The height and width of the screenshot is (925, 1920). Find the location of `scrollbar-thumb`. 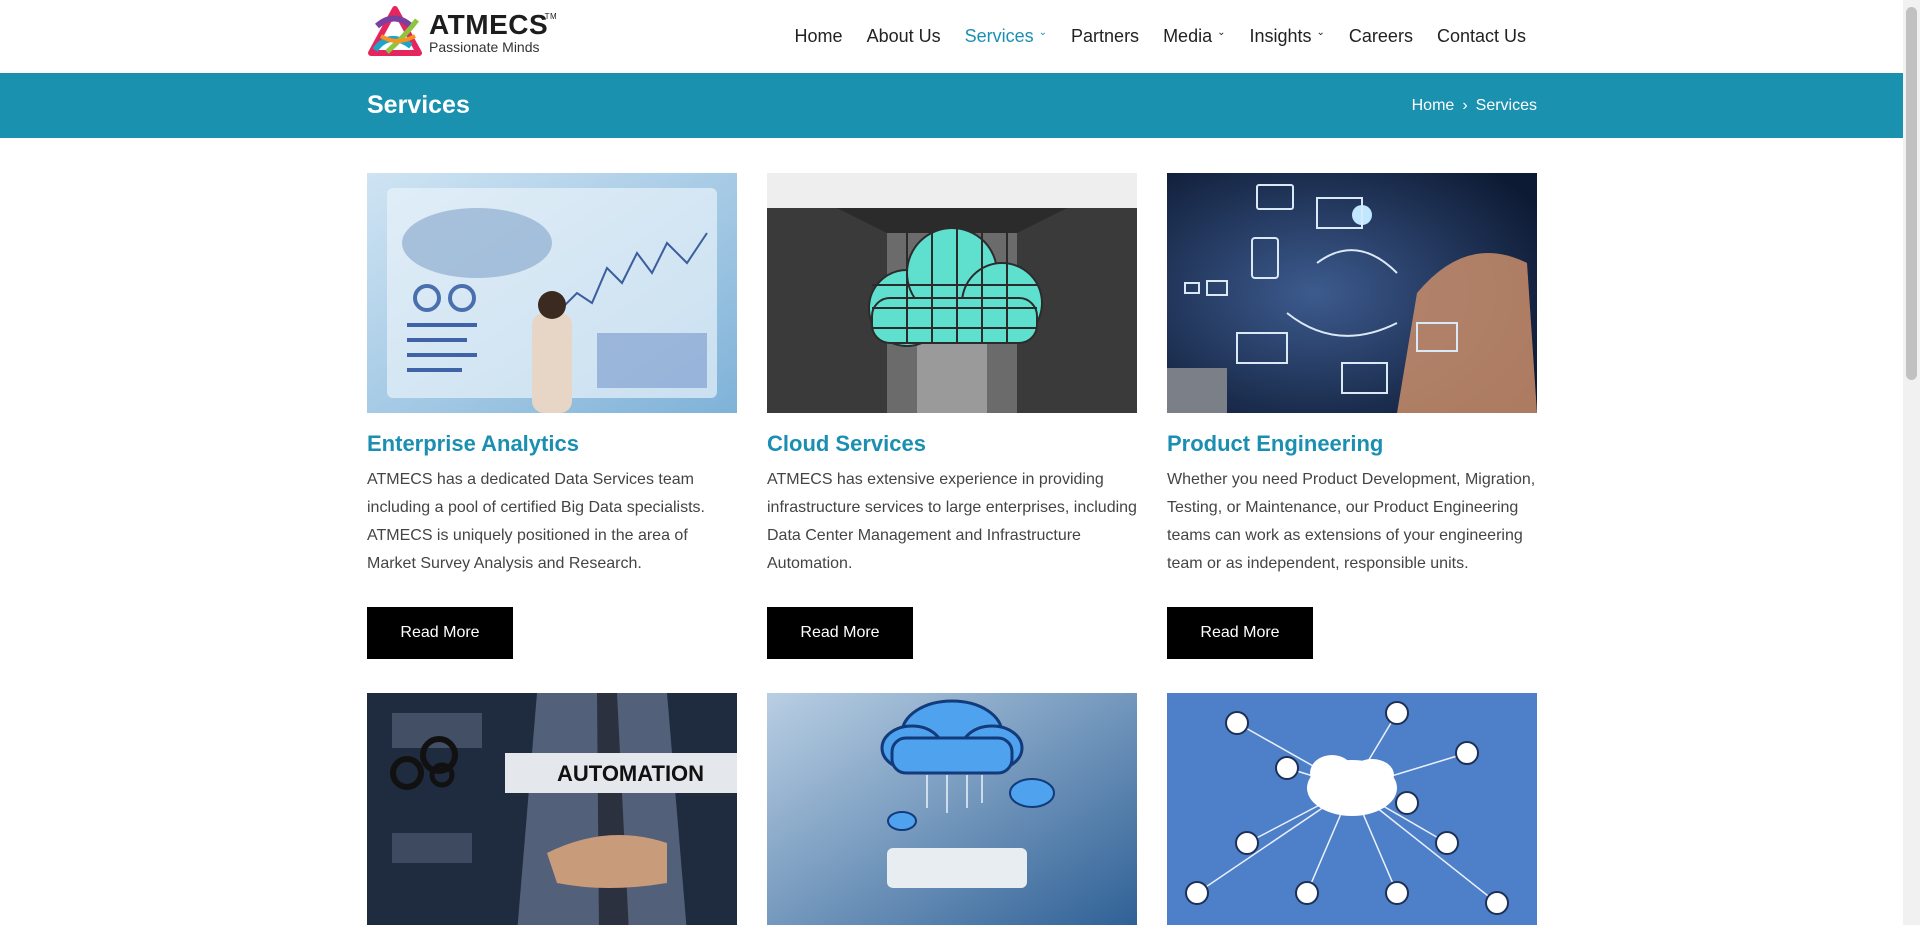

scrollbar-thumb is located at coordinates (1911, 193).